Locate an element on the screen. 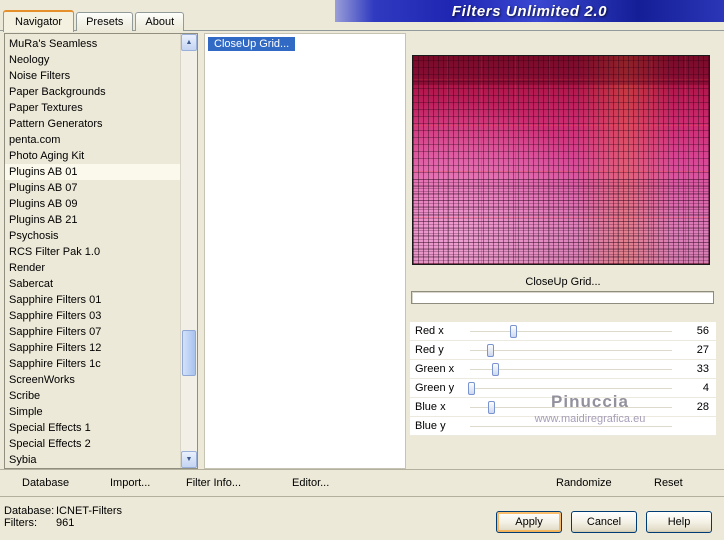  nav-item: Plugins AB 21 is located at coordinates (92, 220).